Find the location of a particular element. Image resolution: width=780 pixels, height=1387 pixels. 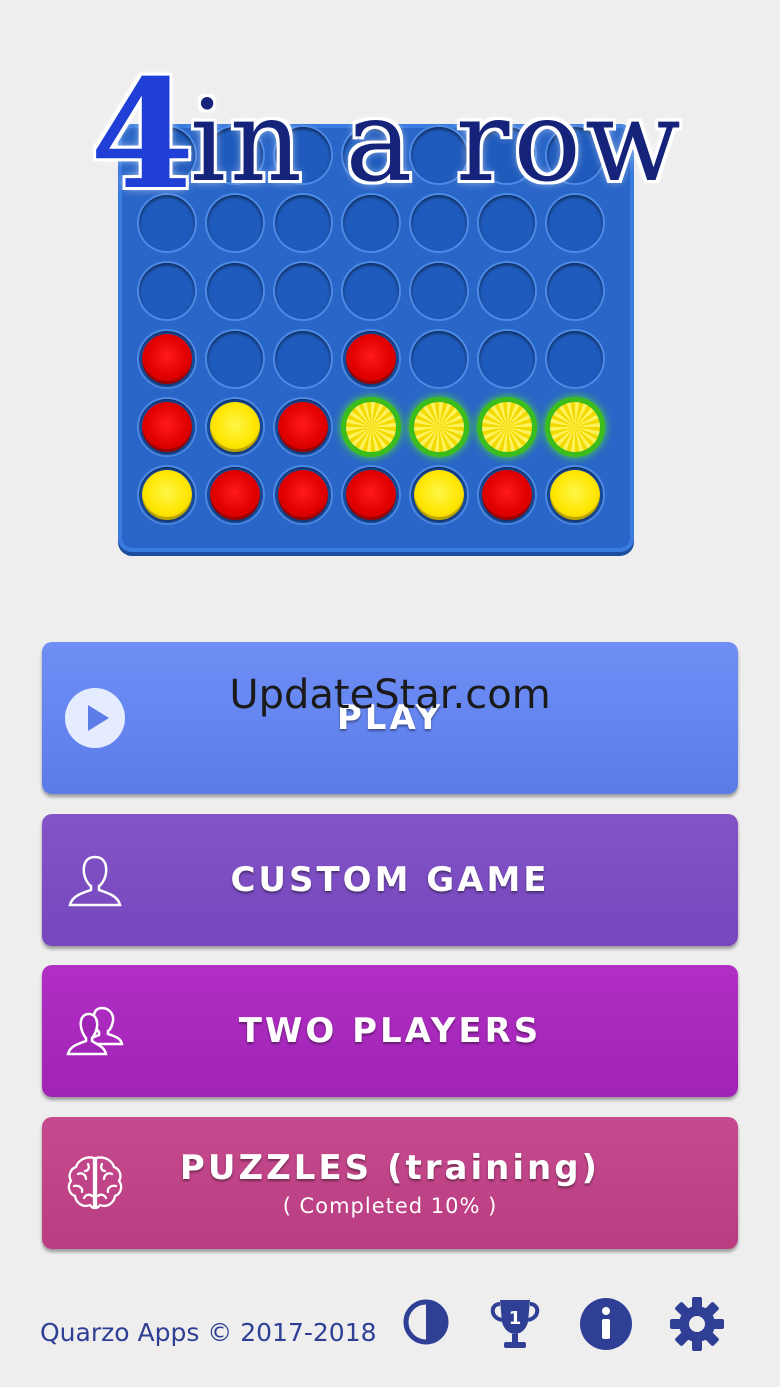

info-icon is located at coordinates (607, 1324).